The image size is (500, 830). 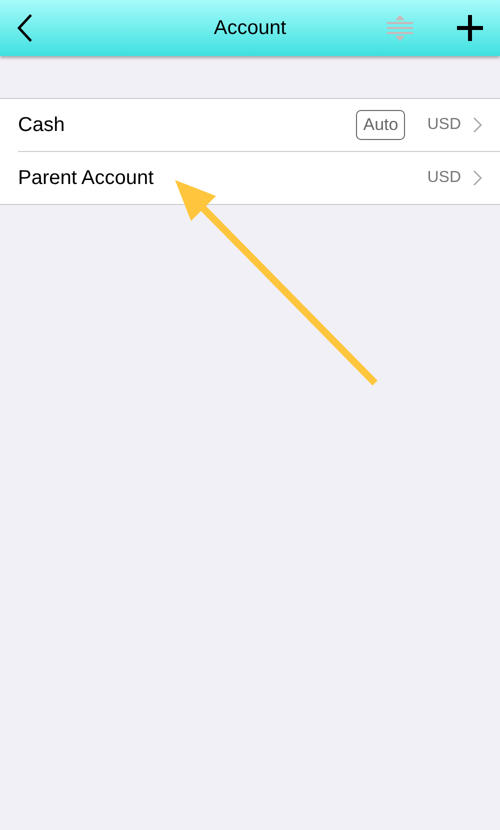 What do you see at coordinates (25, 28) in the screenshot?
I see `back-button` at bounding box center [25, 28].